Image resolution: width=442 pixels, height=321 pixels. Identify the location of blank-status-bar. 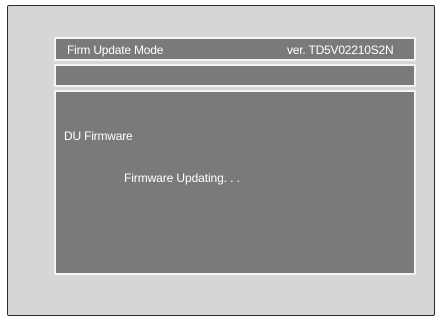
(235, 75).